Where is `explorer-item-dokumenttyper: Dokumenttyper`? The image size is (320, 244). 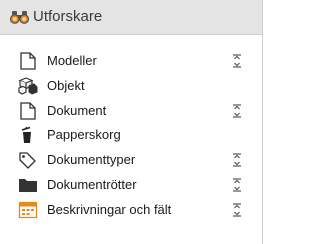
explorer-item-dokumenttyper: Dokumenttyper is located at coordinates (131, 160).